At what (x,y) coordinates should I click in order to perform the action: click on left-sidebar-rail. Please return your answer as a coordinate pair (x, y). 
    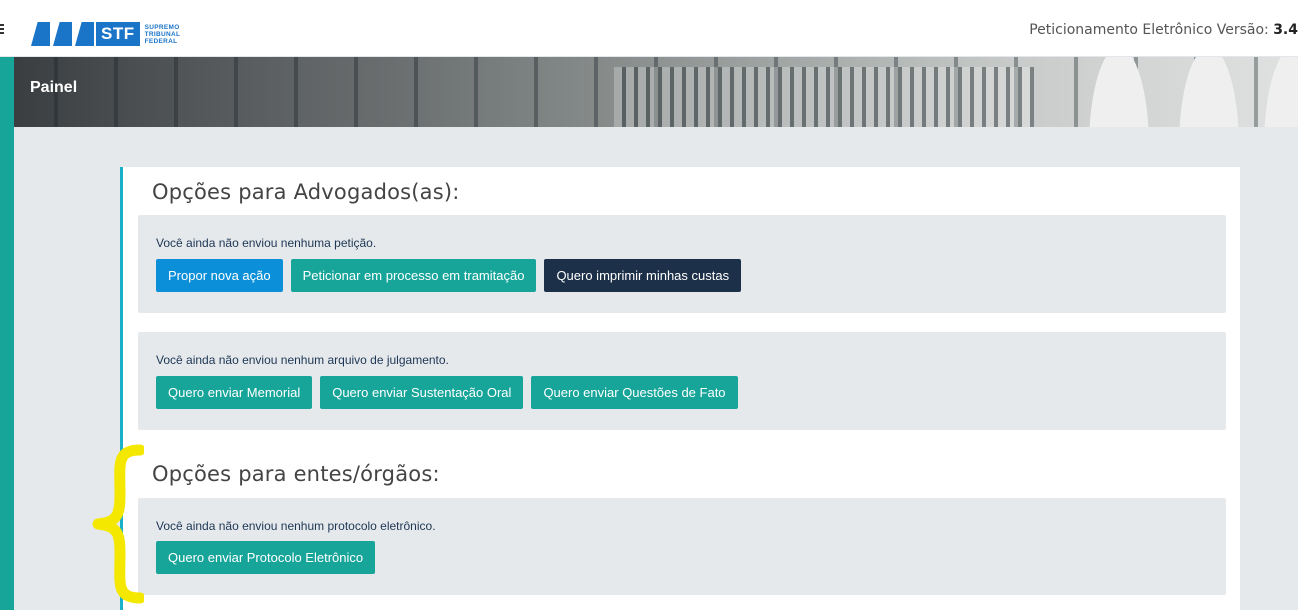
    Looking at the image, I should click on (7, 333).